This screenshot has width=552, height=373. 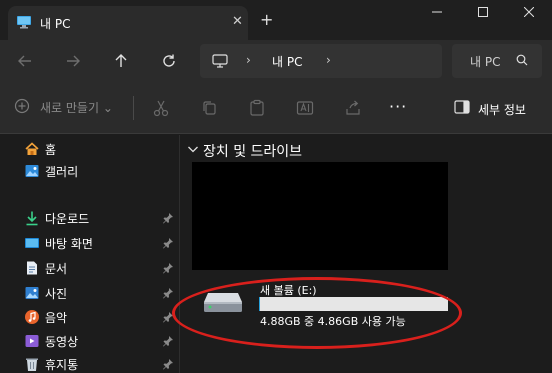 What do you see at coordinates (22, 106) in the screenshot?
I see `plus-circle-icon` at bounding box center [22, 106].